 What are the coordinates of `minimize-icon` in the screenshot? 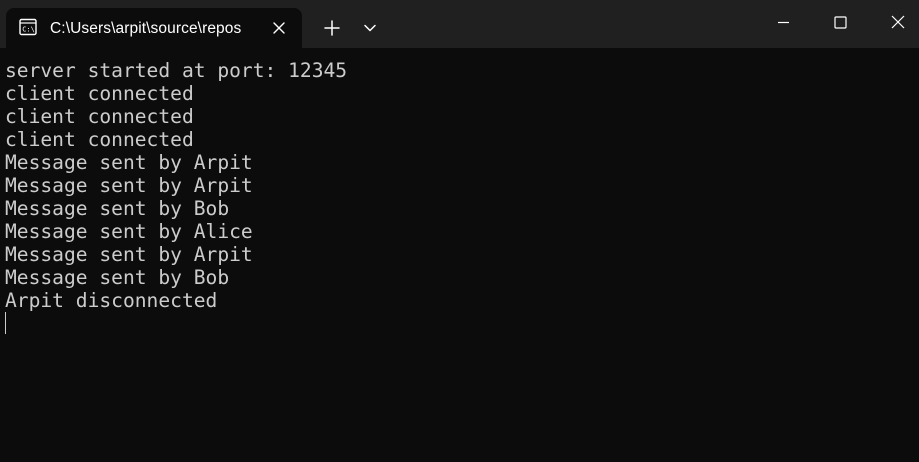 It's located at (783, 22).